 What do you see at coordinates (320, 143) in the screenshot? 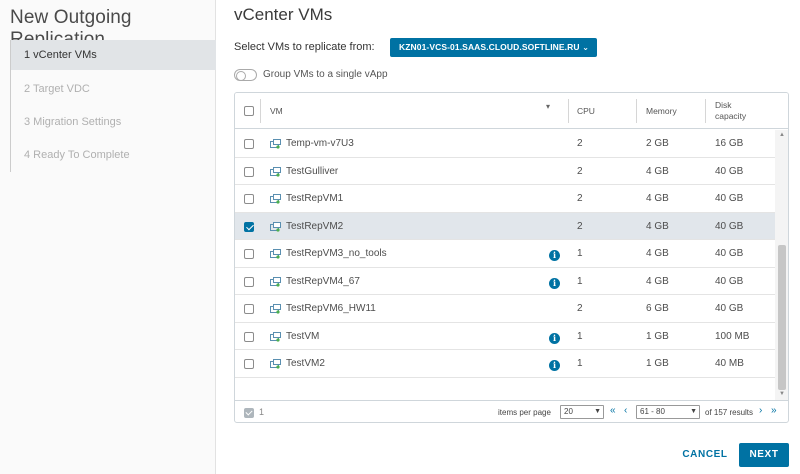
I see `vm-name: Temp-vm-v7U3` at bounding box center [320, 143].